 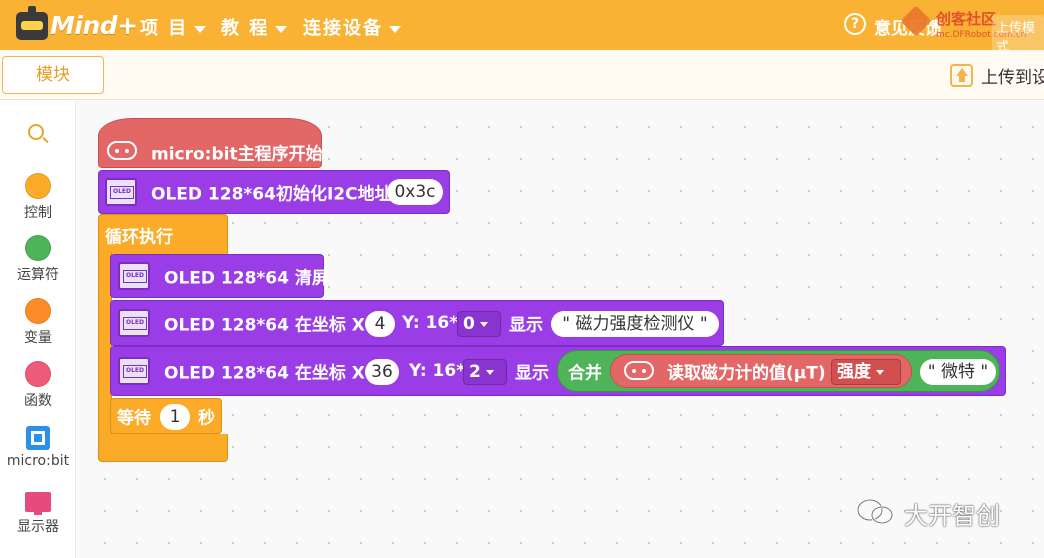 I want to click on magnetometer-option-dropdown: 强度, so click(x=866, y=372).